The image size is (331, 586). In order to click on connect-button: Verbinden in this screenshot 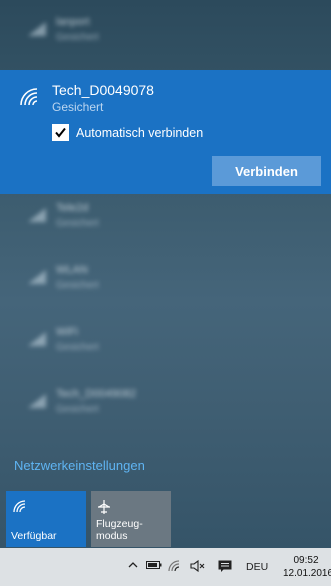, I will do `click(266, 171)`.